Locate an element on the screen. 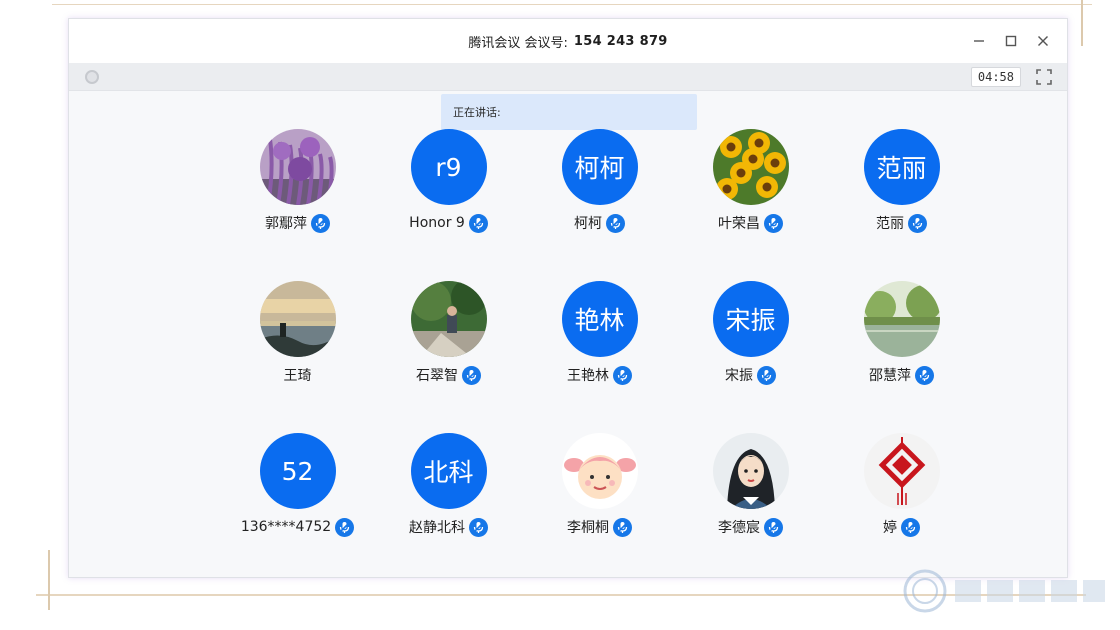 This screenshot has height=630, width=1120. participant-name-row: 王艳林 is located at coordinates (599, 375).